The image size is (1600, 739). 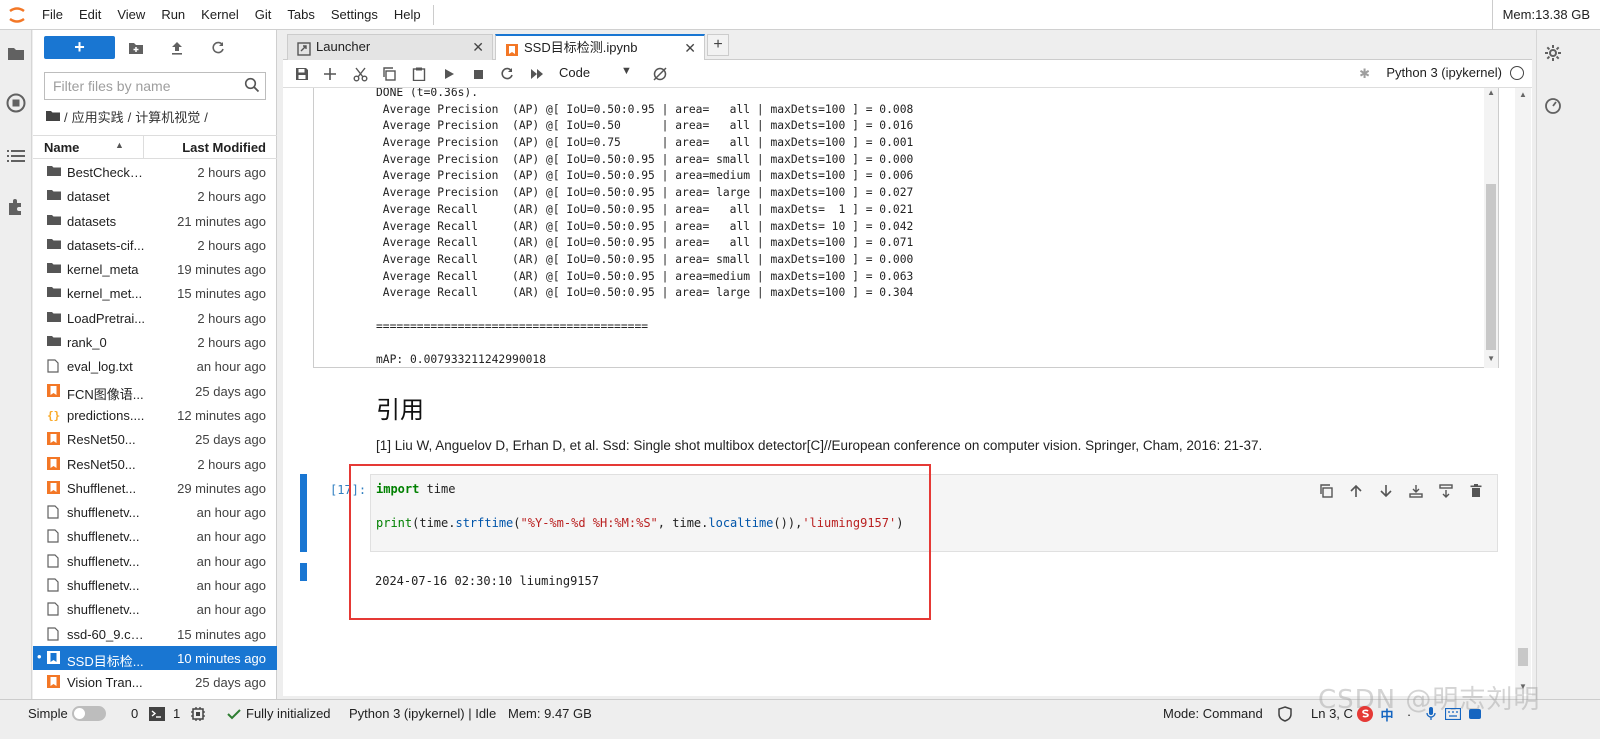 I want to click on menu-tabs: Tabs, so click(x=300, y=15).